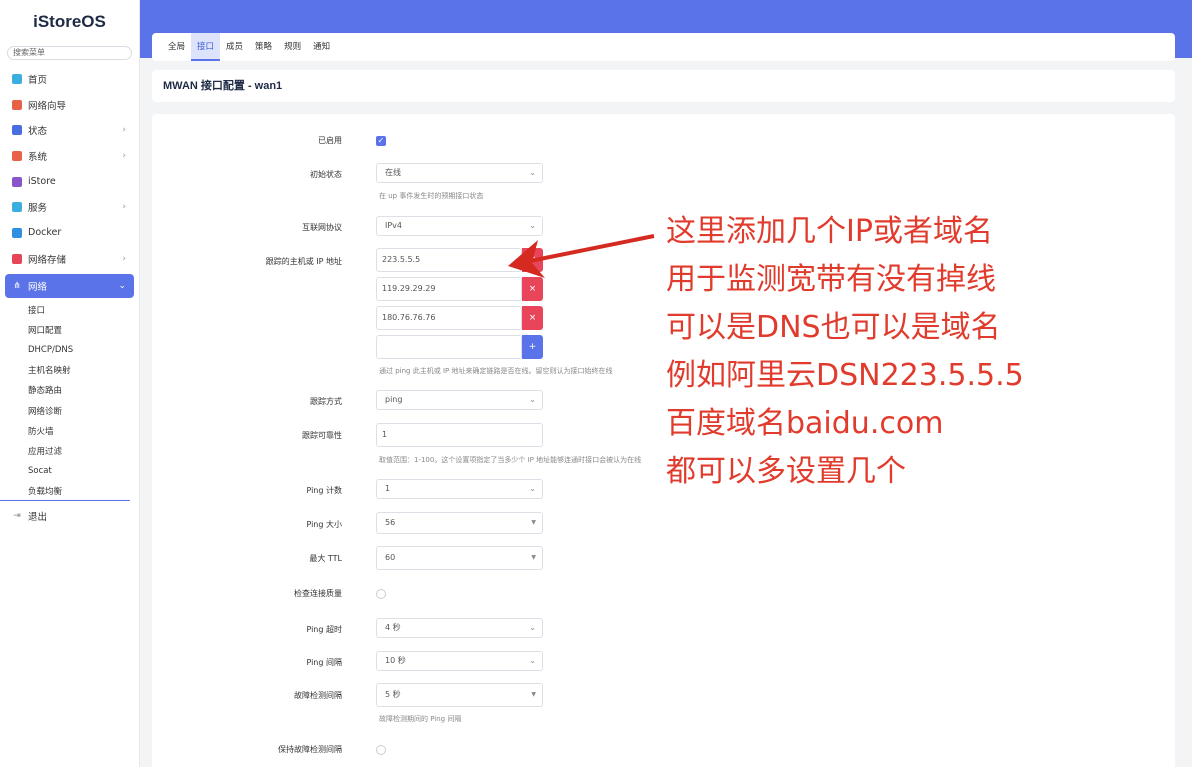 The height and width of the screenshot is (767, 1192). Describe the element at coordinates (833, 327) in the screenshot. I see `annotation-line: 可以是DNS也可以是域名` at that location.